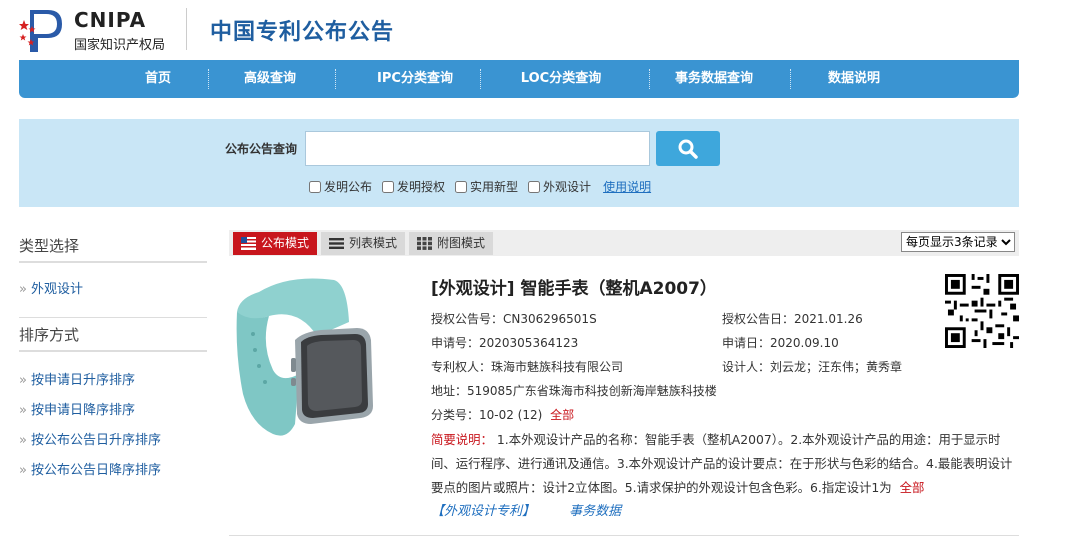  I want to click on classification: 分类号：10-02 (12) 全部, so click(502, 414).